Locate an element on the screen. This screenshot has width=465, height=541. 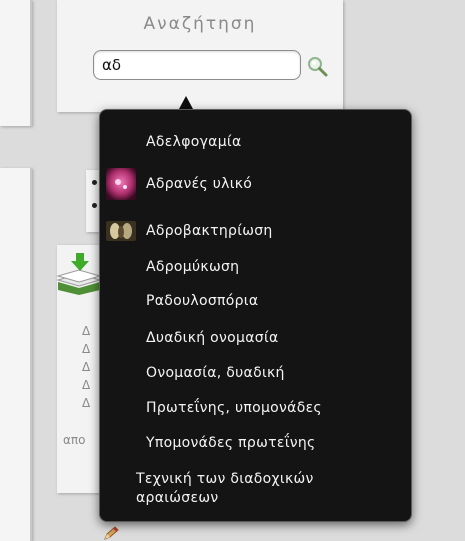
suggestion-label: Αδελφογαμία is located at coordinates (194, 142).